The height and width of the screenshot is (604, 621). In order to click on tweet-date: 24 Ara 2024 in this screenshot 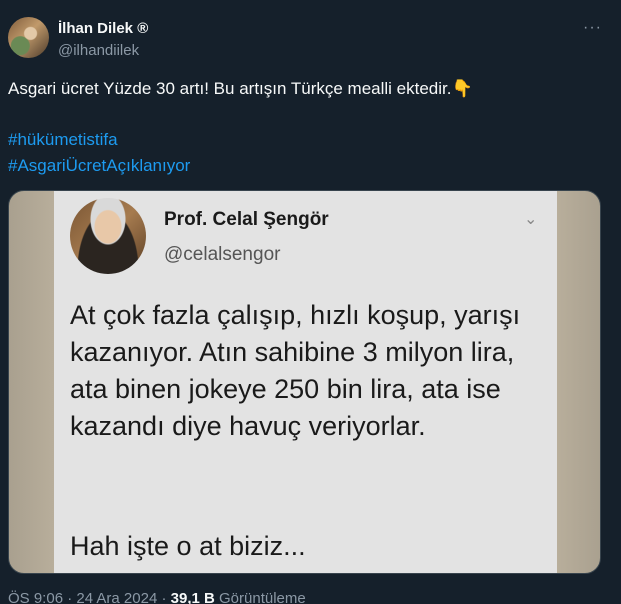, I will do `click(116, 597)`.